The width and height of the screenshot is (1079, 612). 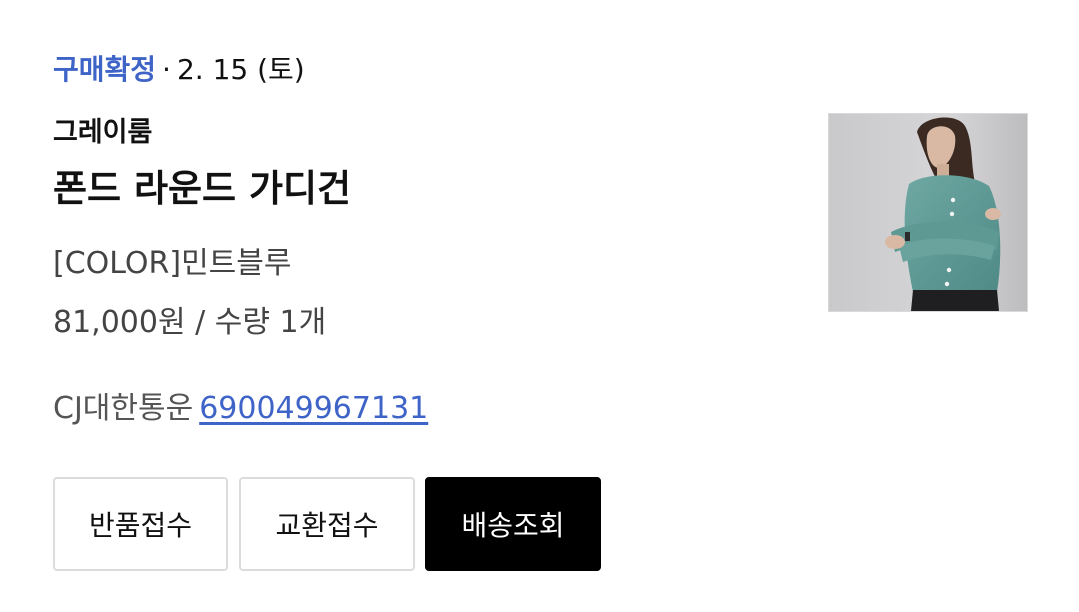 I want to click on track-delivery-button: 배송조회, so click(x=513, y=524).